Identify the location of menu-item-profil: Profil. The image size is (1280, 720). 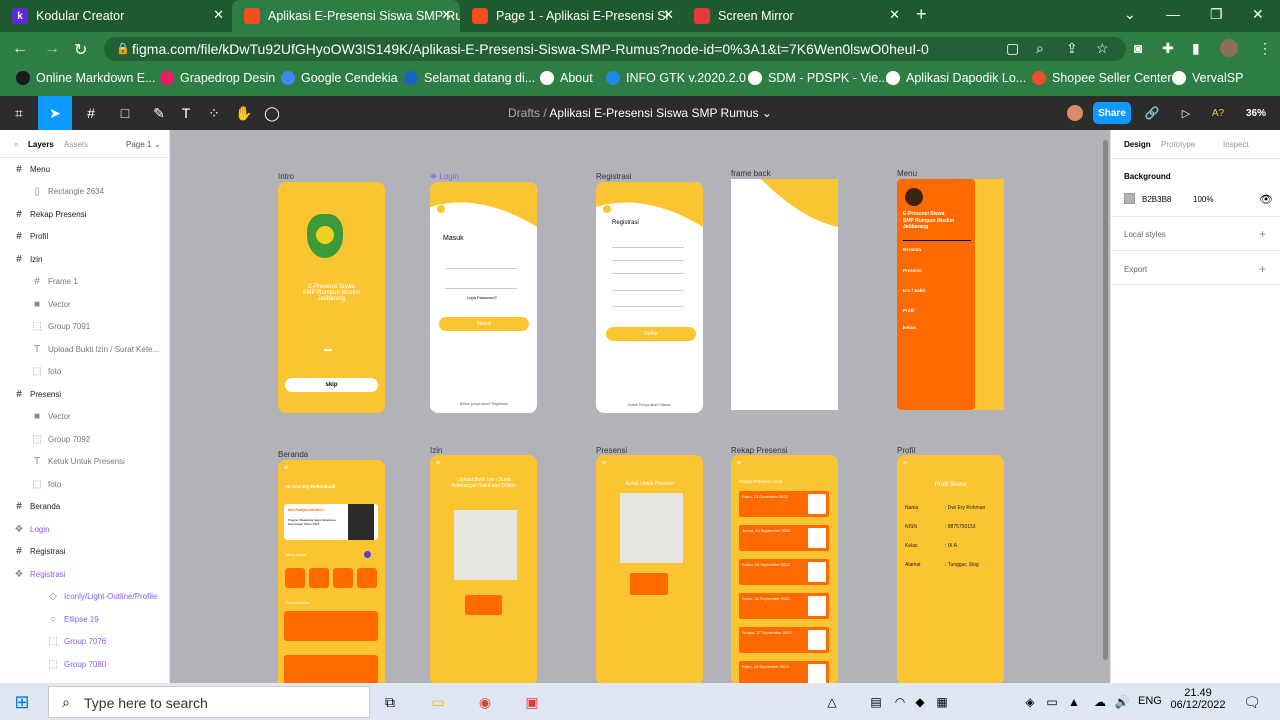
(909, 310).